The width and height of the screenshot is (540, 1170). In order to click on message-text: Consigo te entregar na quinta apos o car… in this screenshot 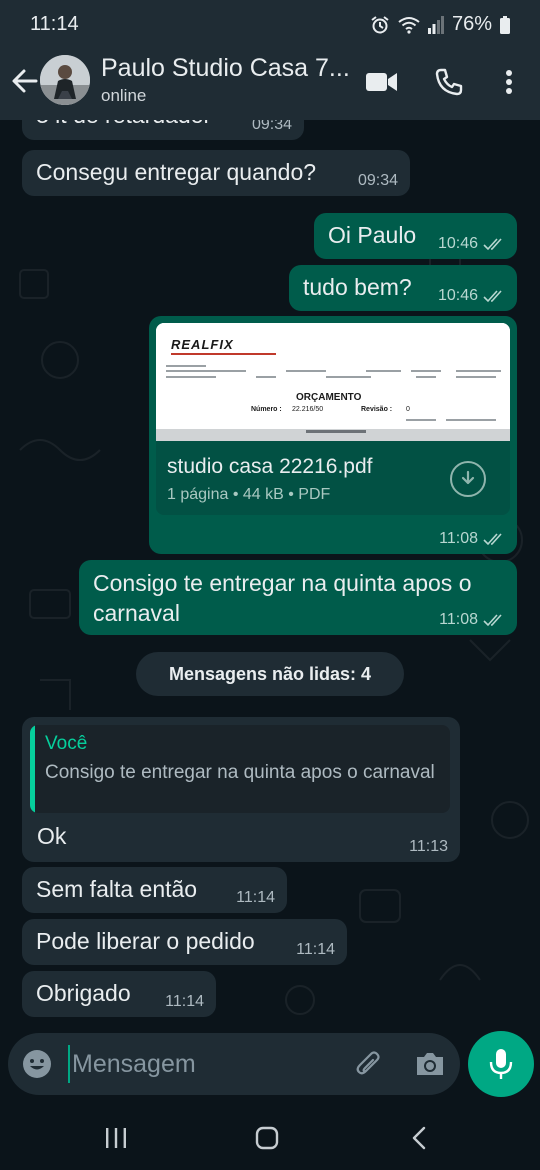, I will do `click(282, 598)`.